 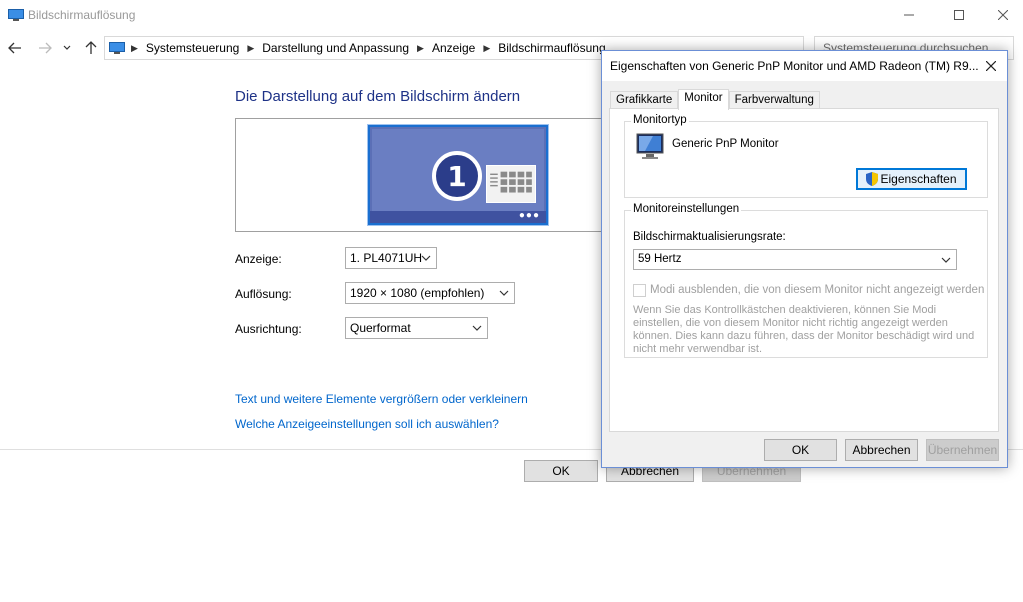 I want to click on anzeige-select: 1. PL4071UH, so click(x=391, y=258).